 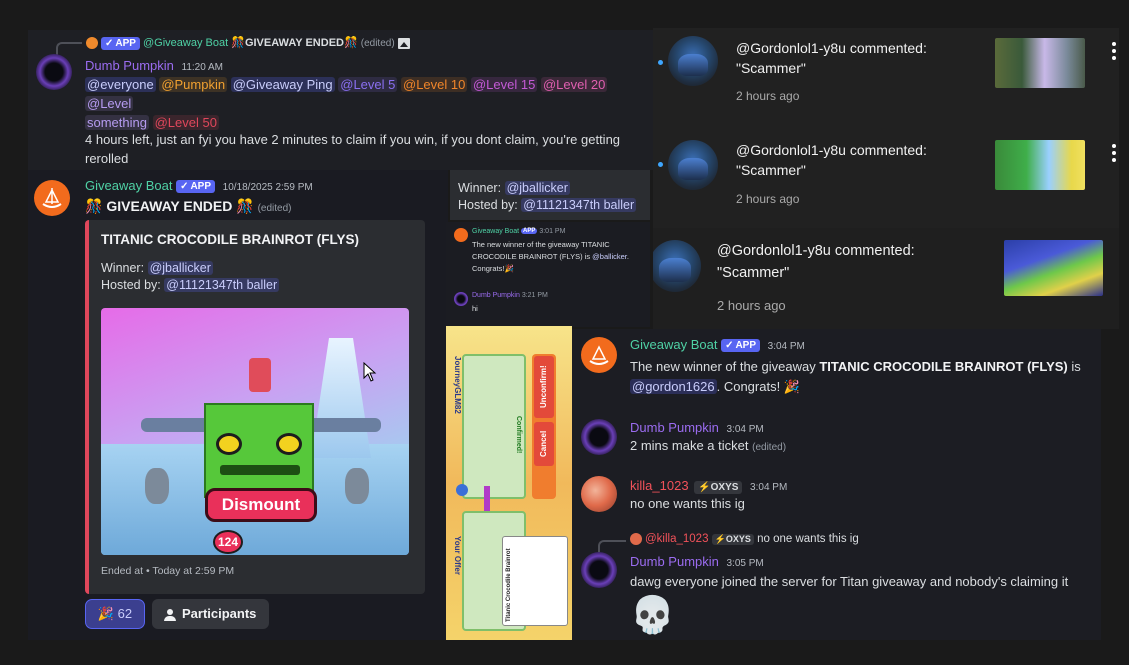 What do you see at coordinates (659, 485) in the screenshot?
I see `m3-author: killa_1023` at bounding box center [659, 485].